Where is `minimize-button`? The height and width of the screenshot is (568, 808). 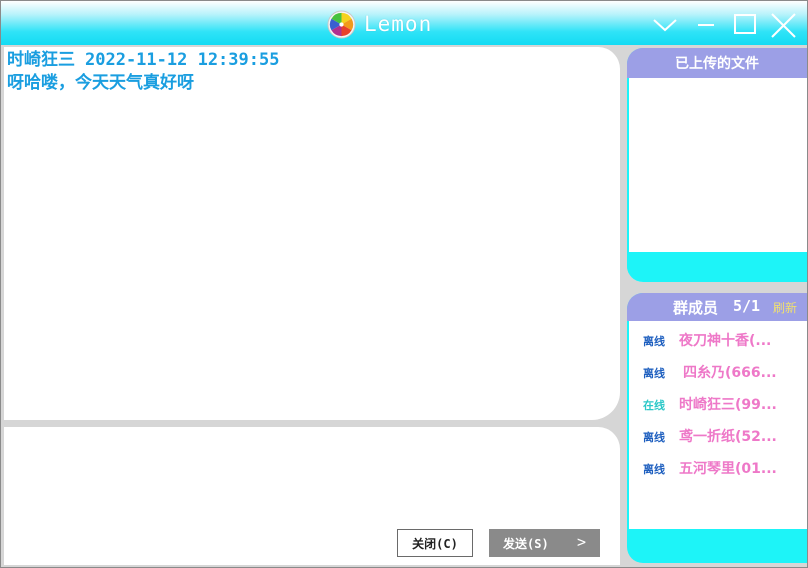 minimize-button is located at coordinates (706, 25).